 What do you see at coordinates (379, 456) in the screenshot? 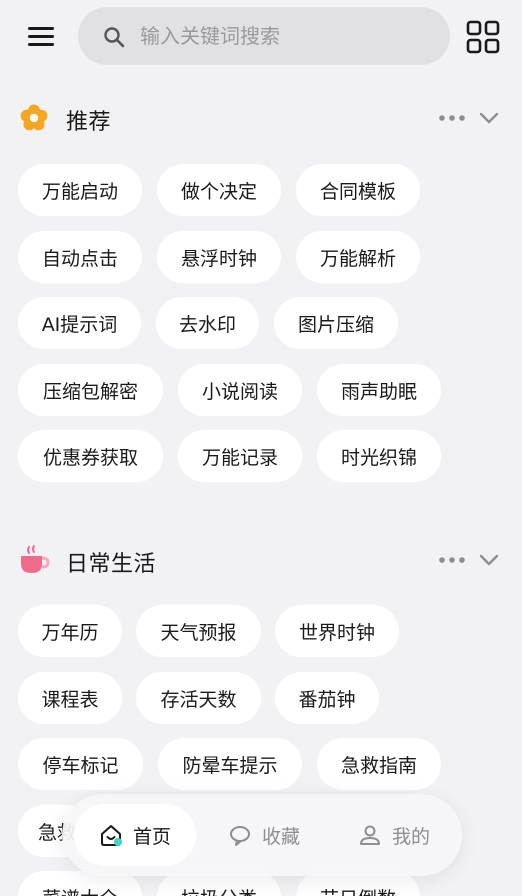
I see `chip: 时光织锦` at bounding box center [379, 456].